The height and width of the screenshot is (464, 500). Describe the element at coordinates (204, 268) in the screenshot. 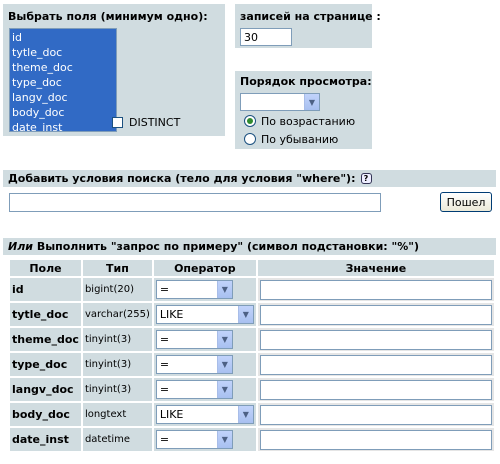

I see `qbe-header-operator: Оператор` at that location.